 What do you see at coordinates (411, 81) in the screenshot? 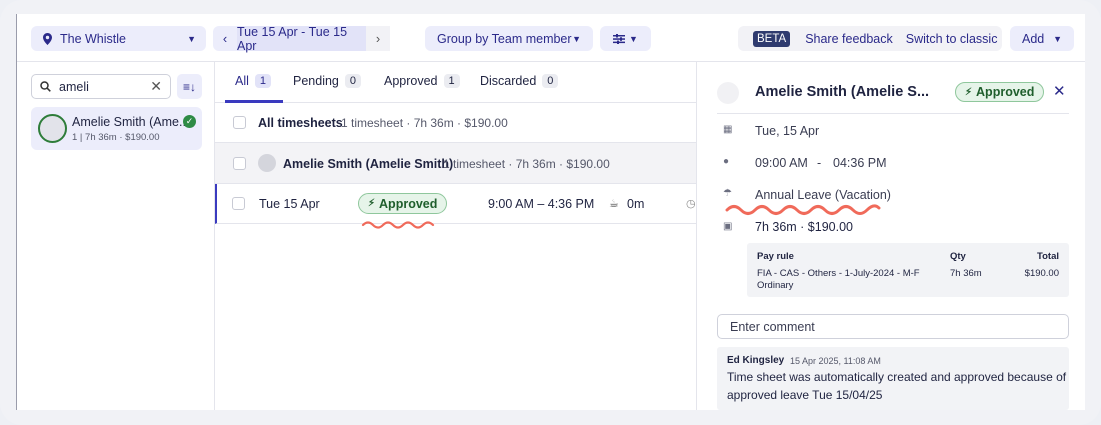
I see `tab-label: Approved` at bounding box center [411, 81].